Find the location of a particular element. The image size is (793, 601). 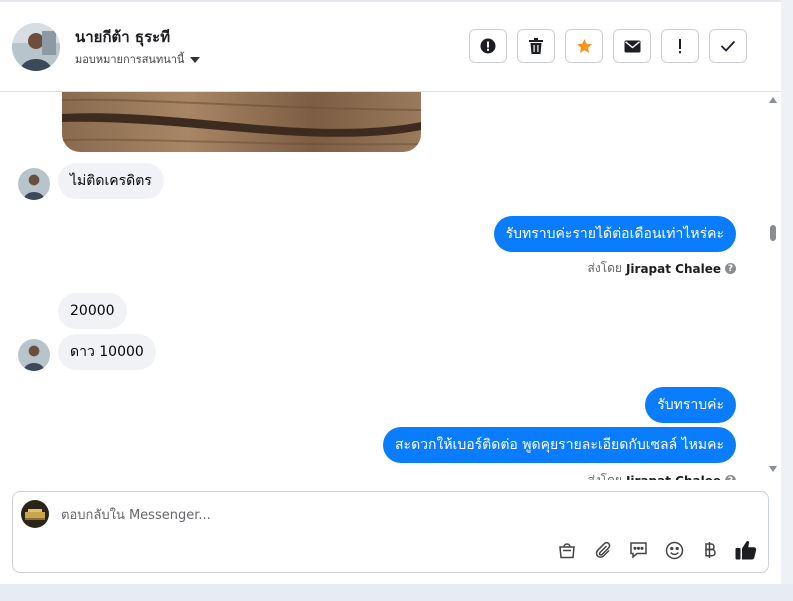

delete-button is located at coordinates (536, 46).